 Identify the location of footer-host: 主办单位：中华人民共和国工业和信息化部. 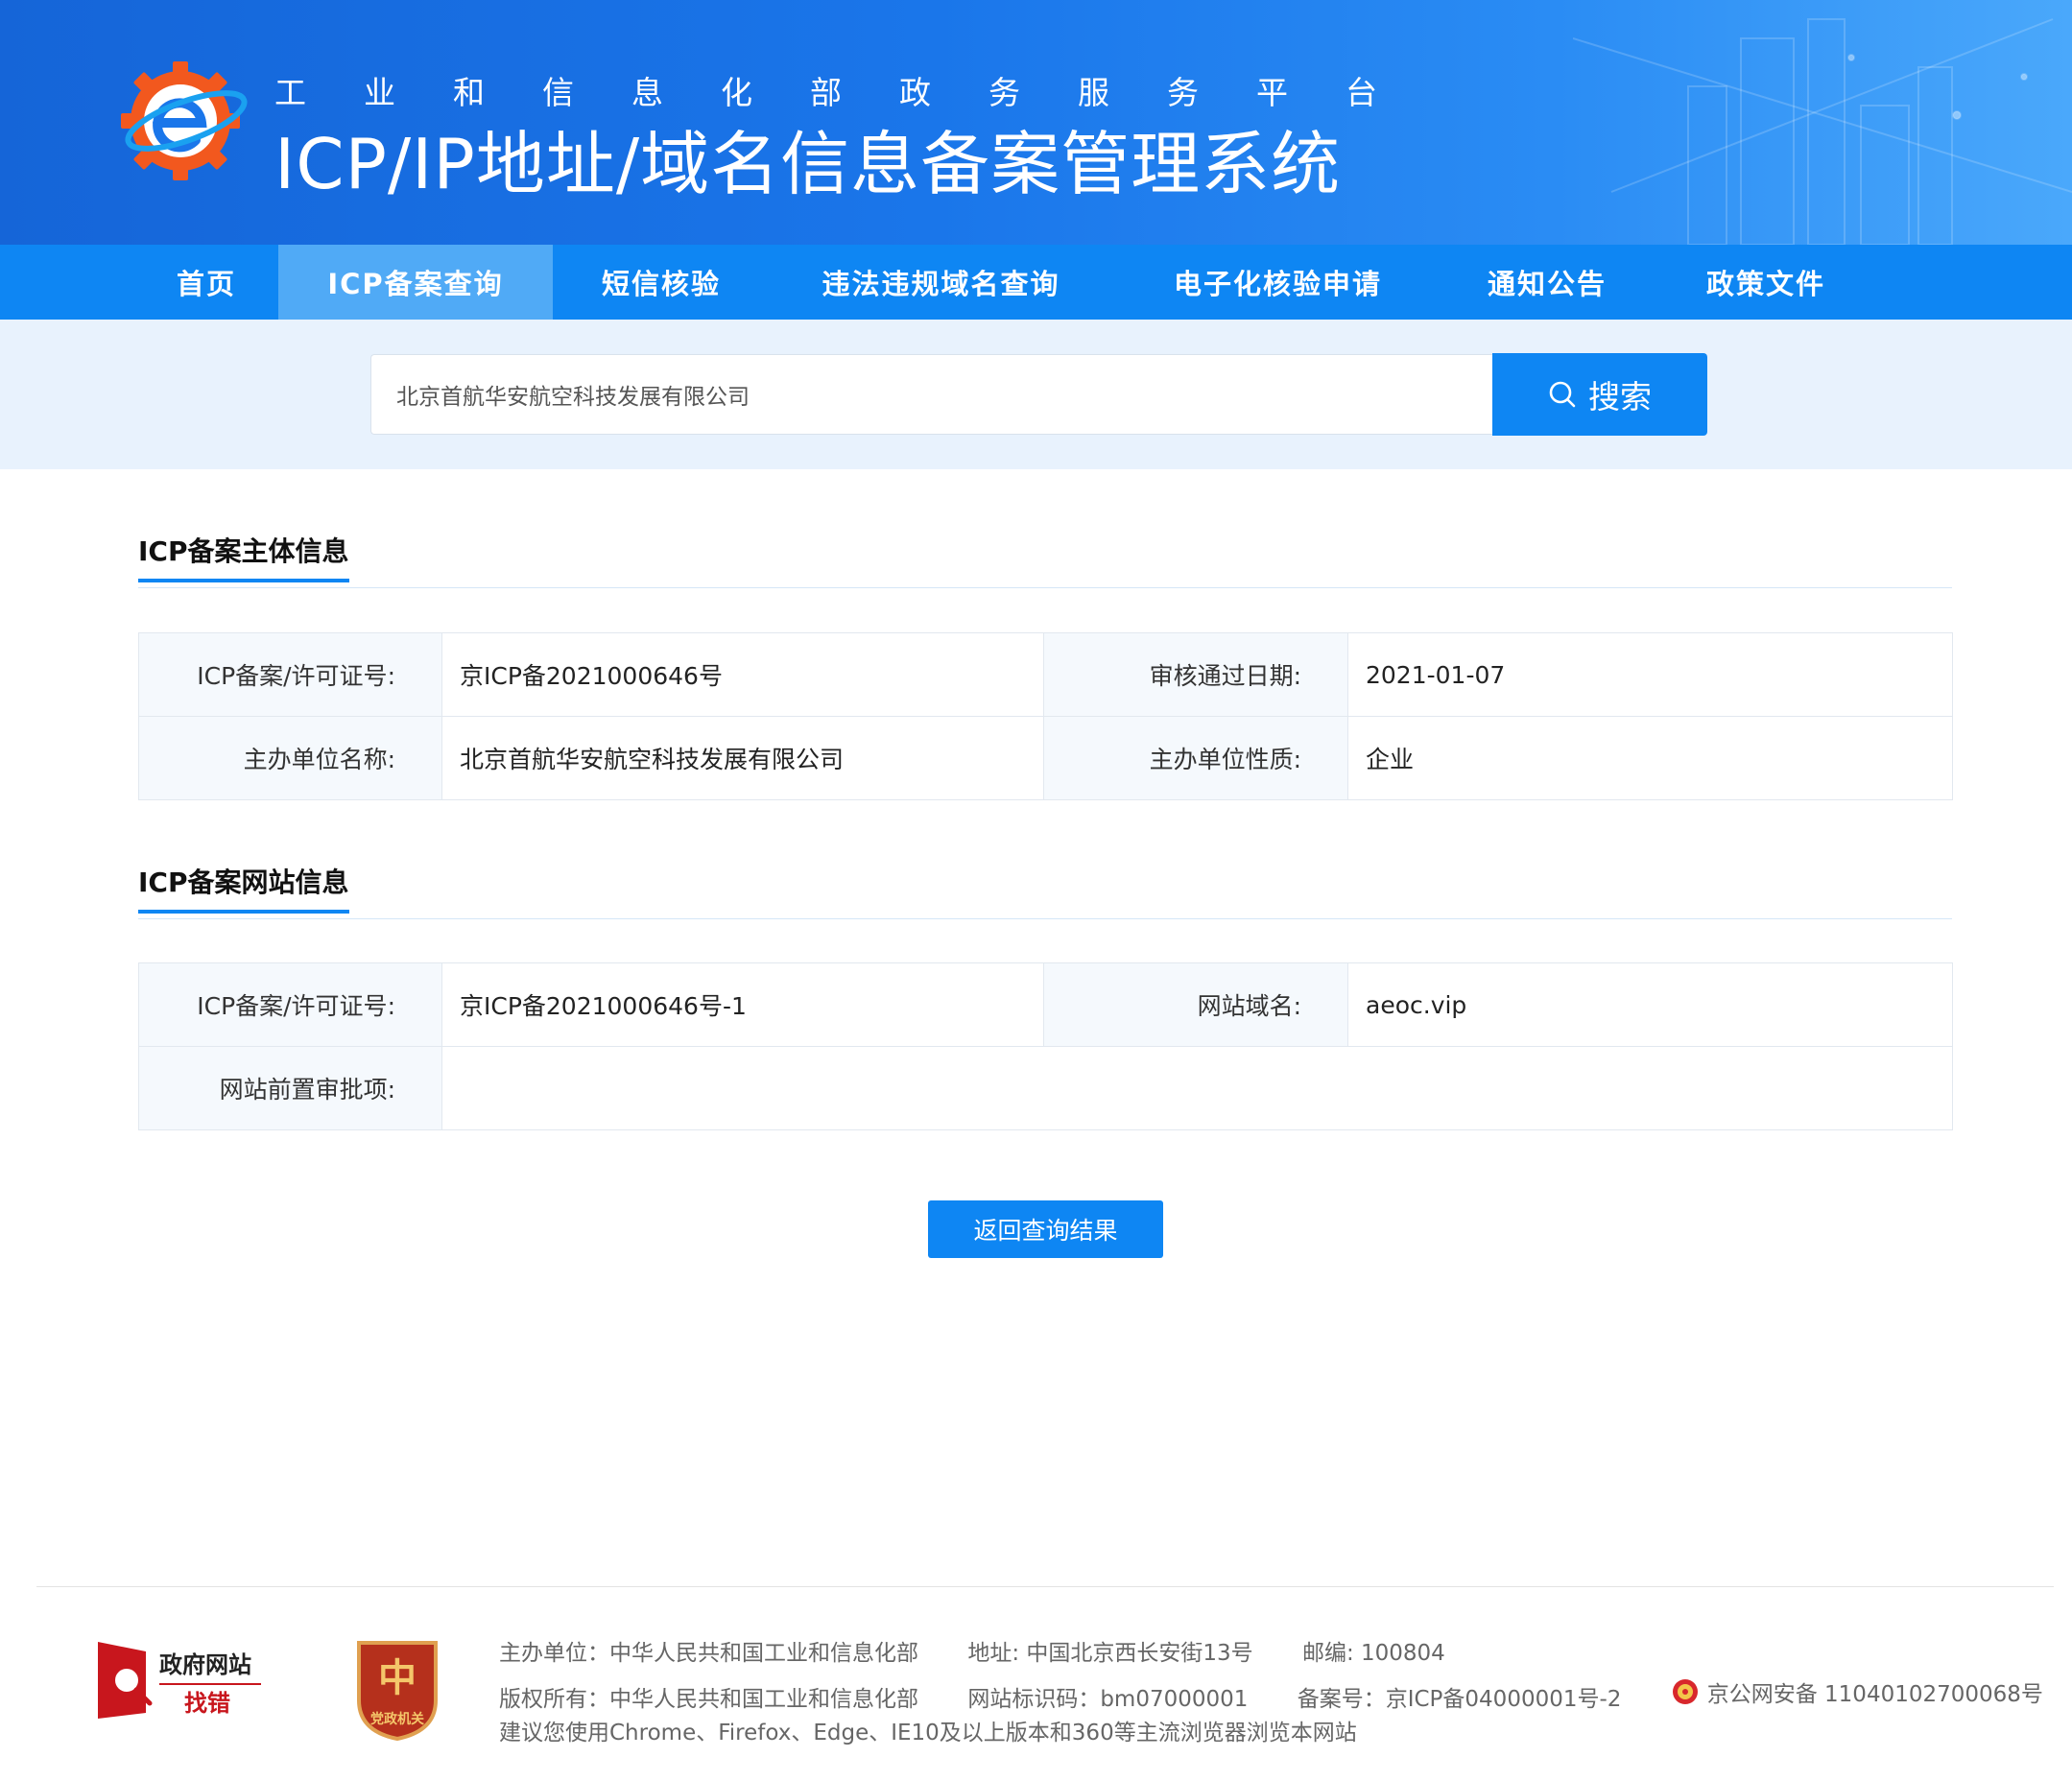
(708, 1653).